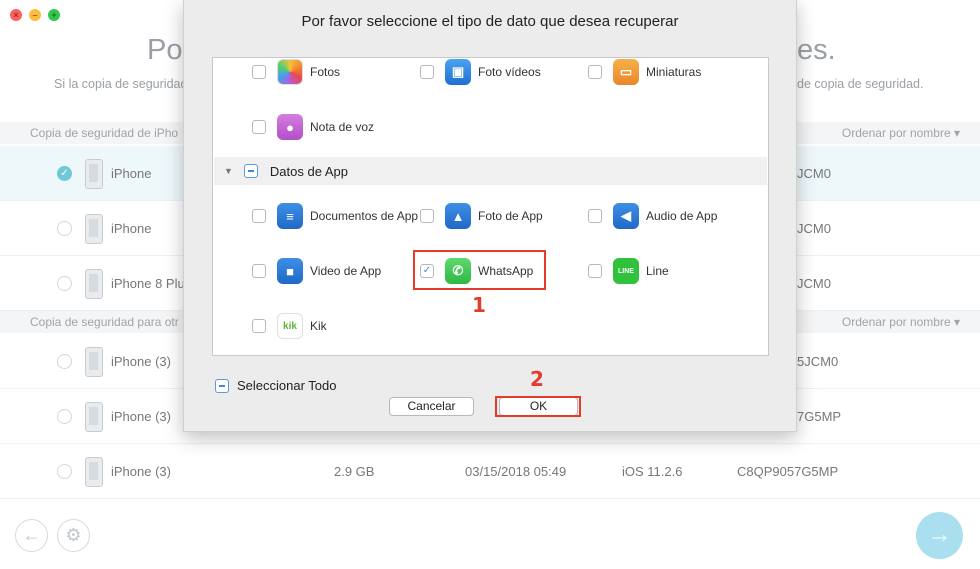 The image size is (980, 569). I want to click on kik-icon: kik, so click(290, 326).